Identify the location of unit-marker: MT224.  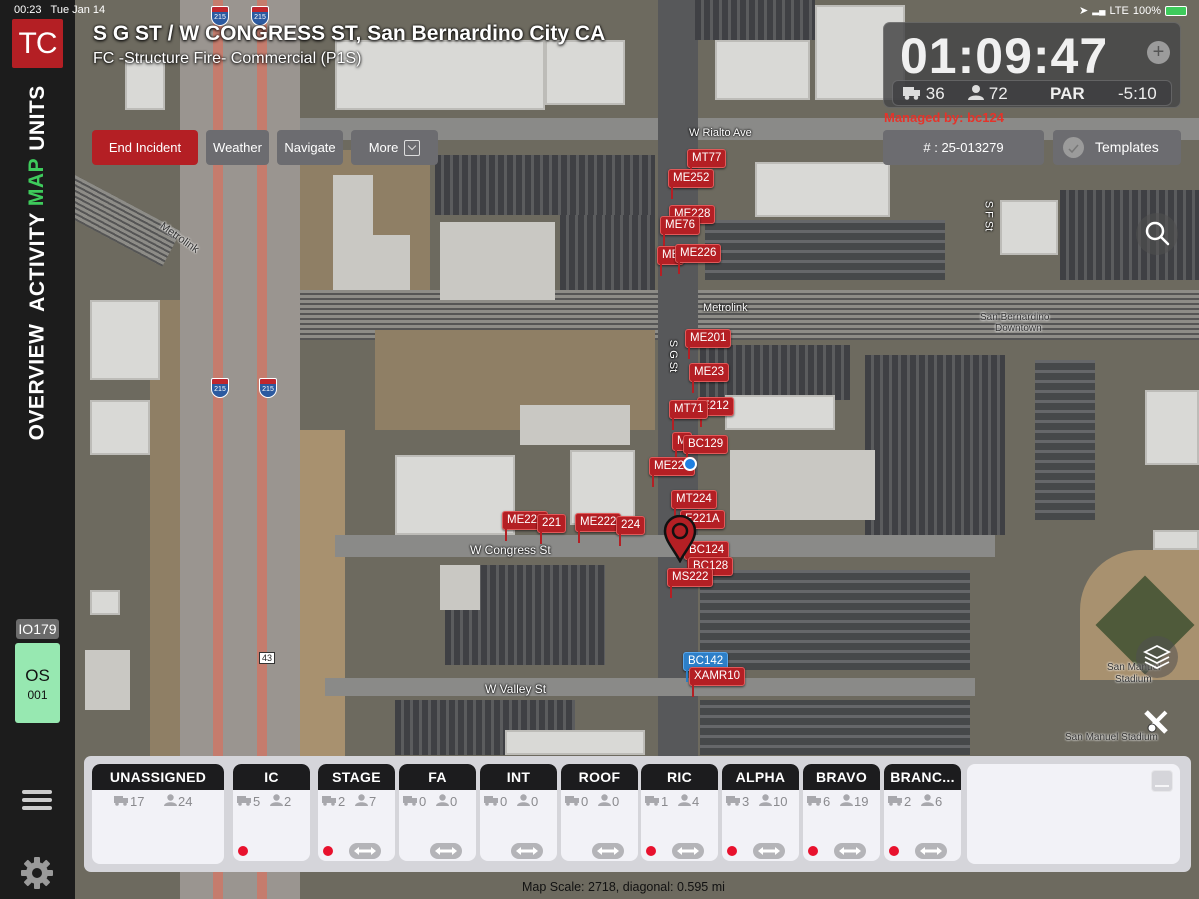
(694, 505).